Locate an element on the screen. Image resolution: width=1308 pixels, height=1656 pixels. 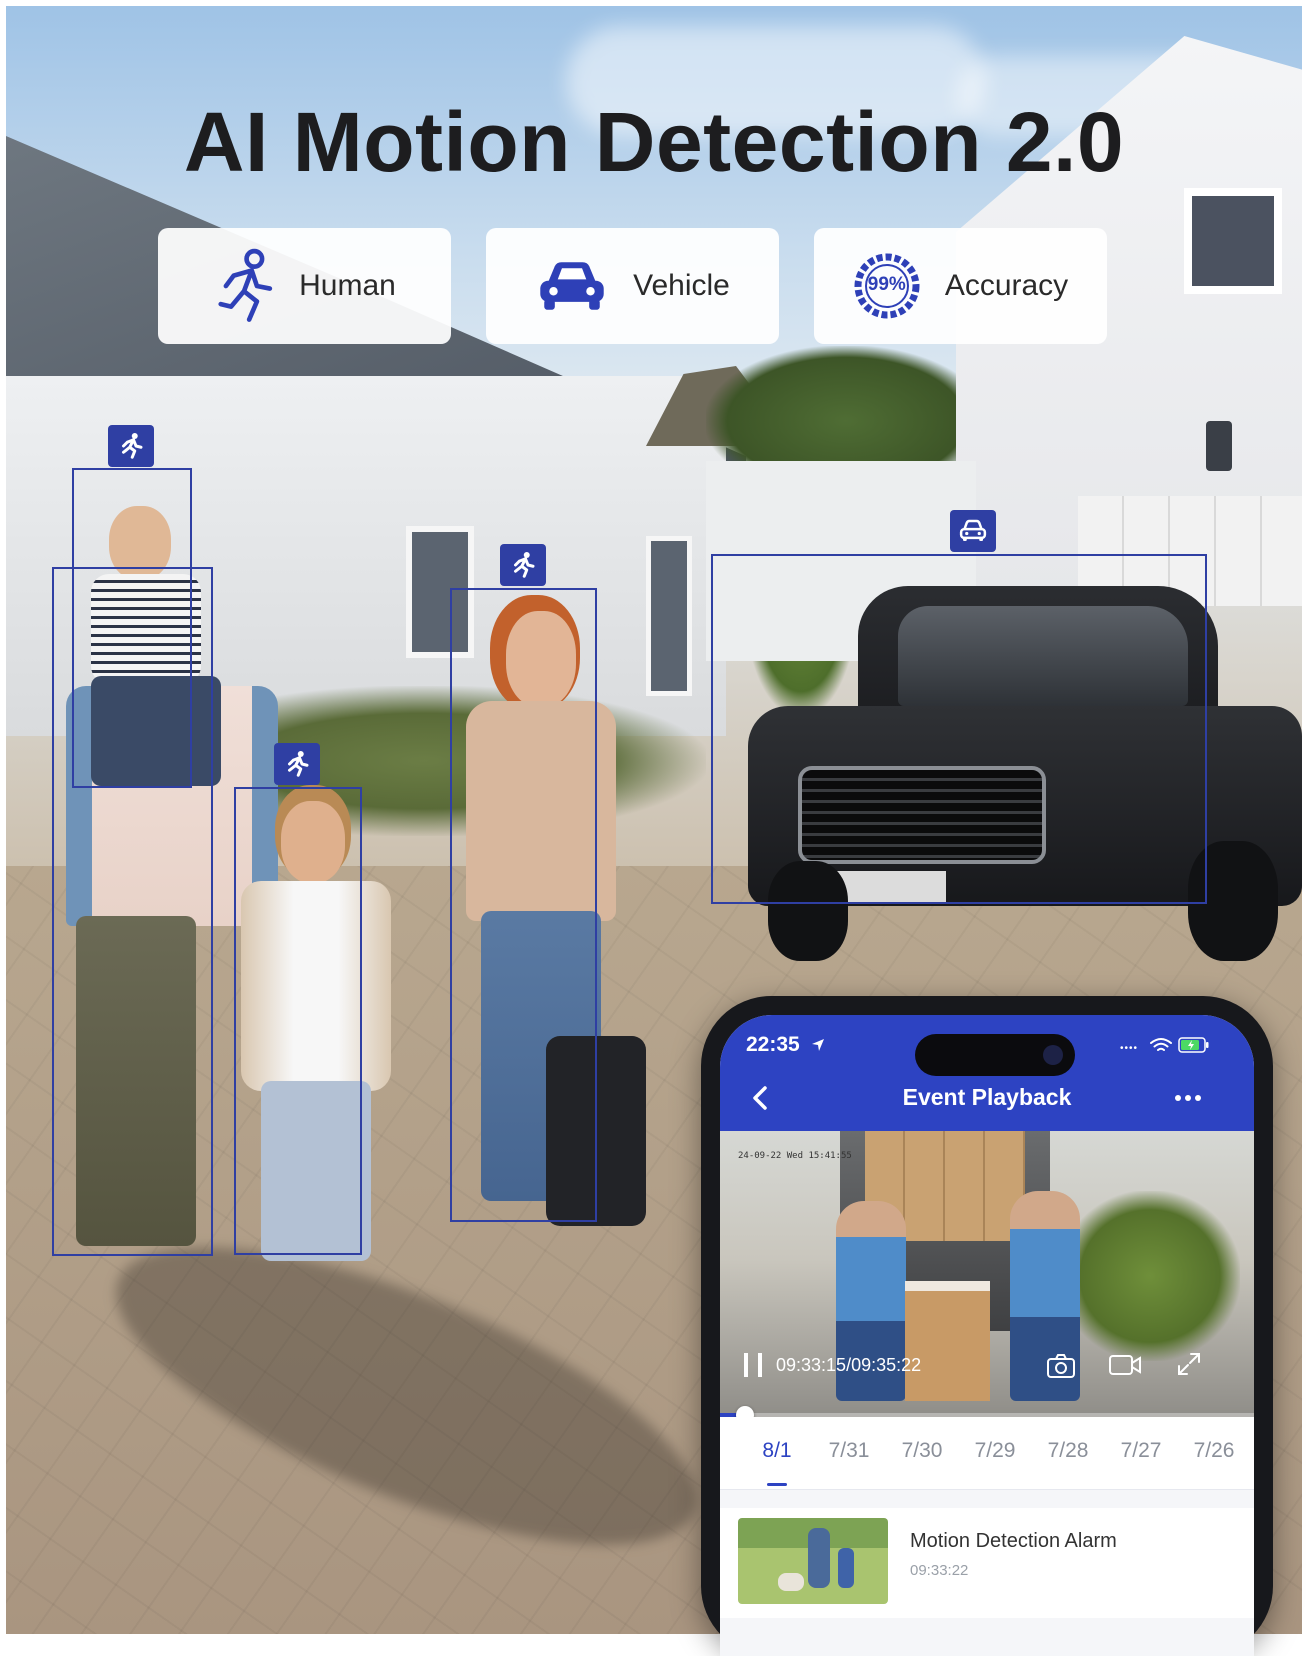
thumb-person is located at coordinates (819, 1558).